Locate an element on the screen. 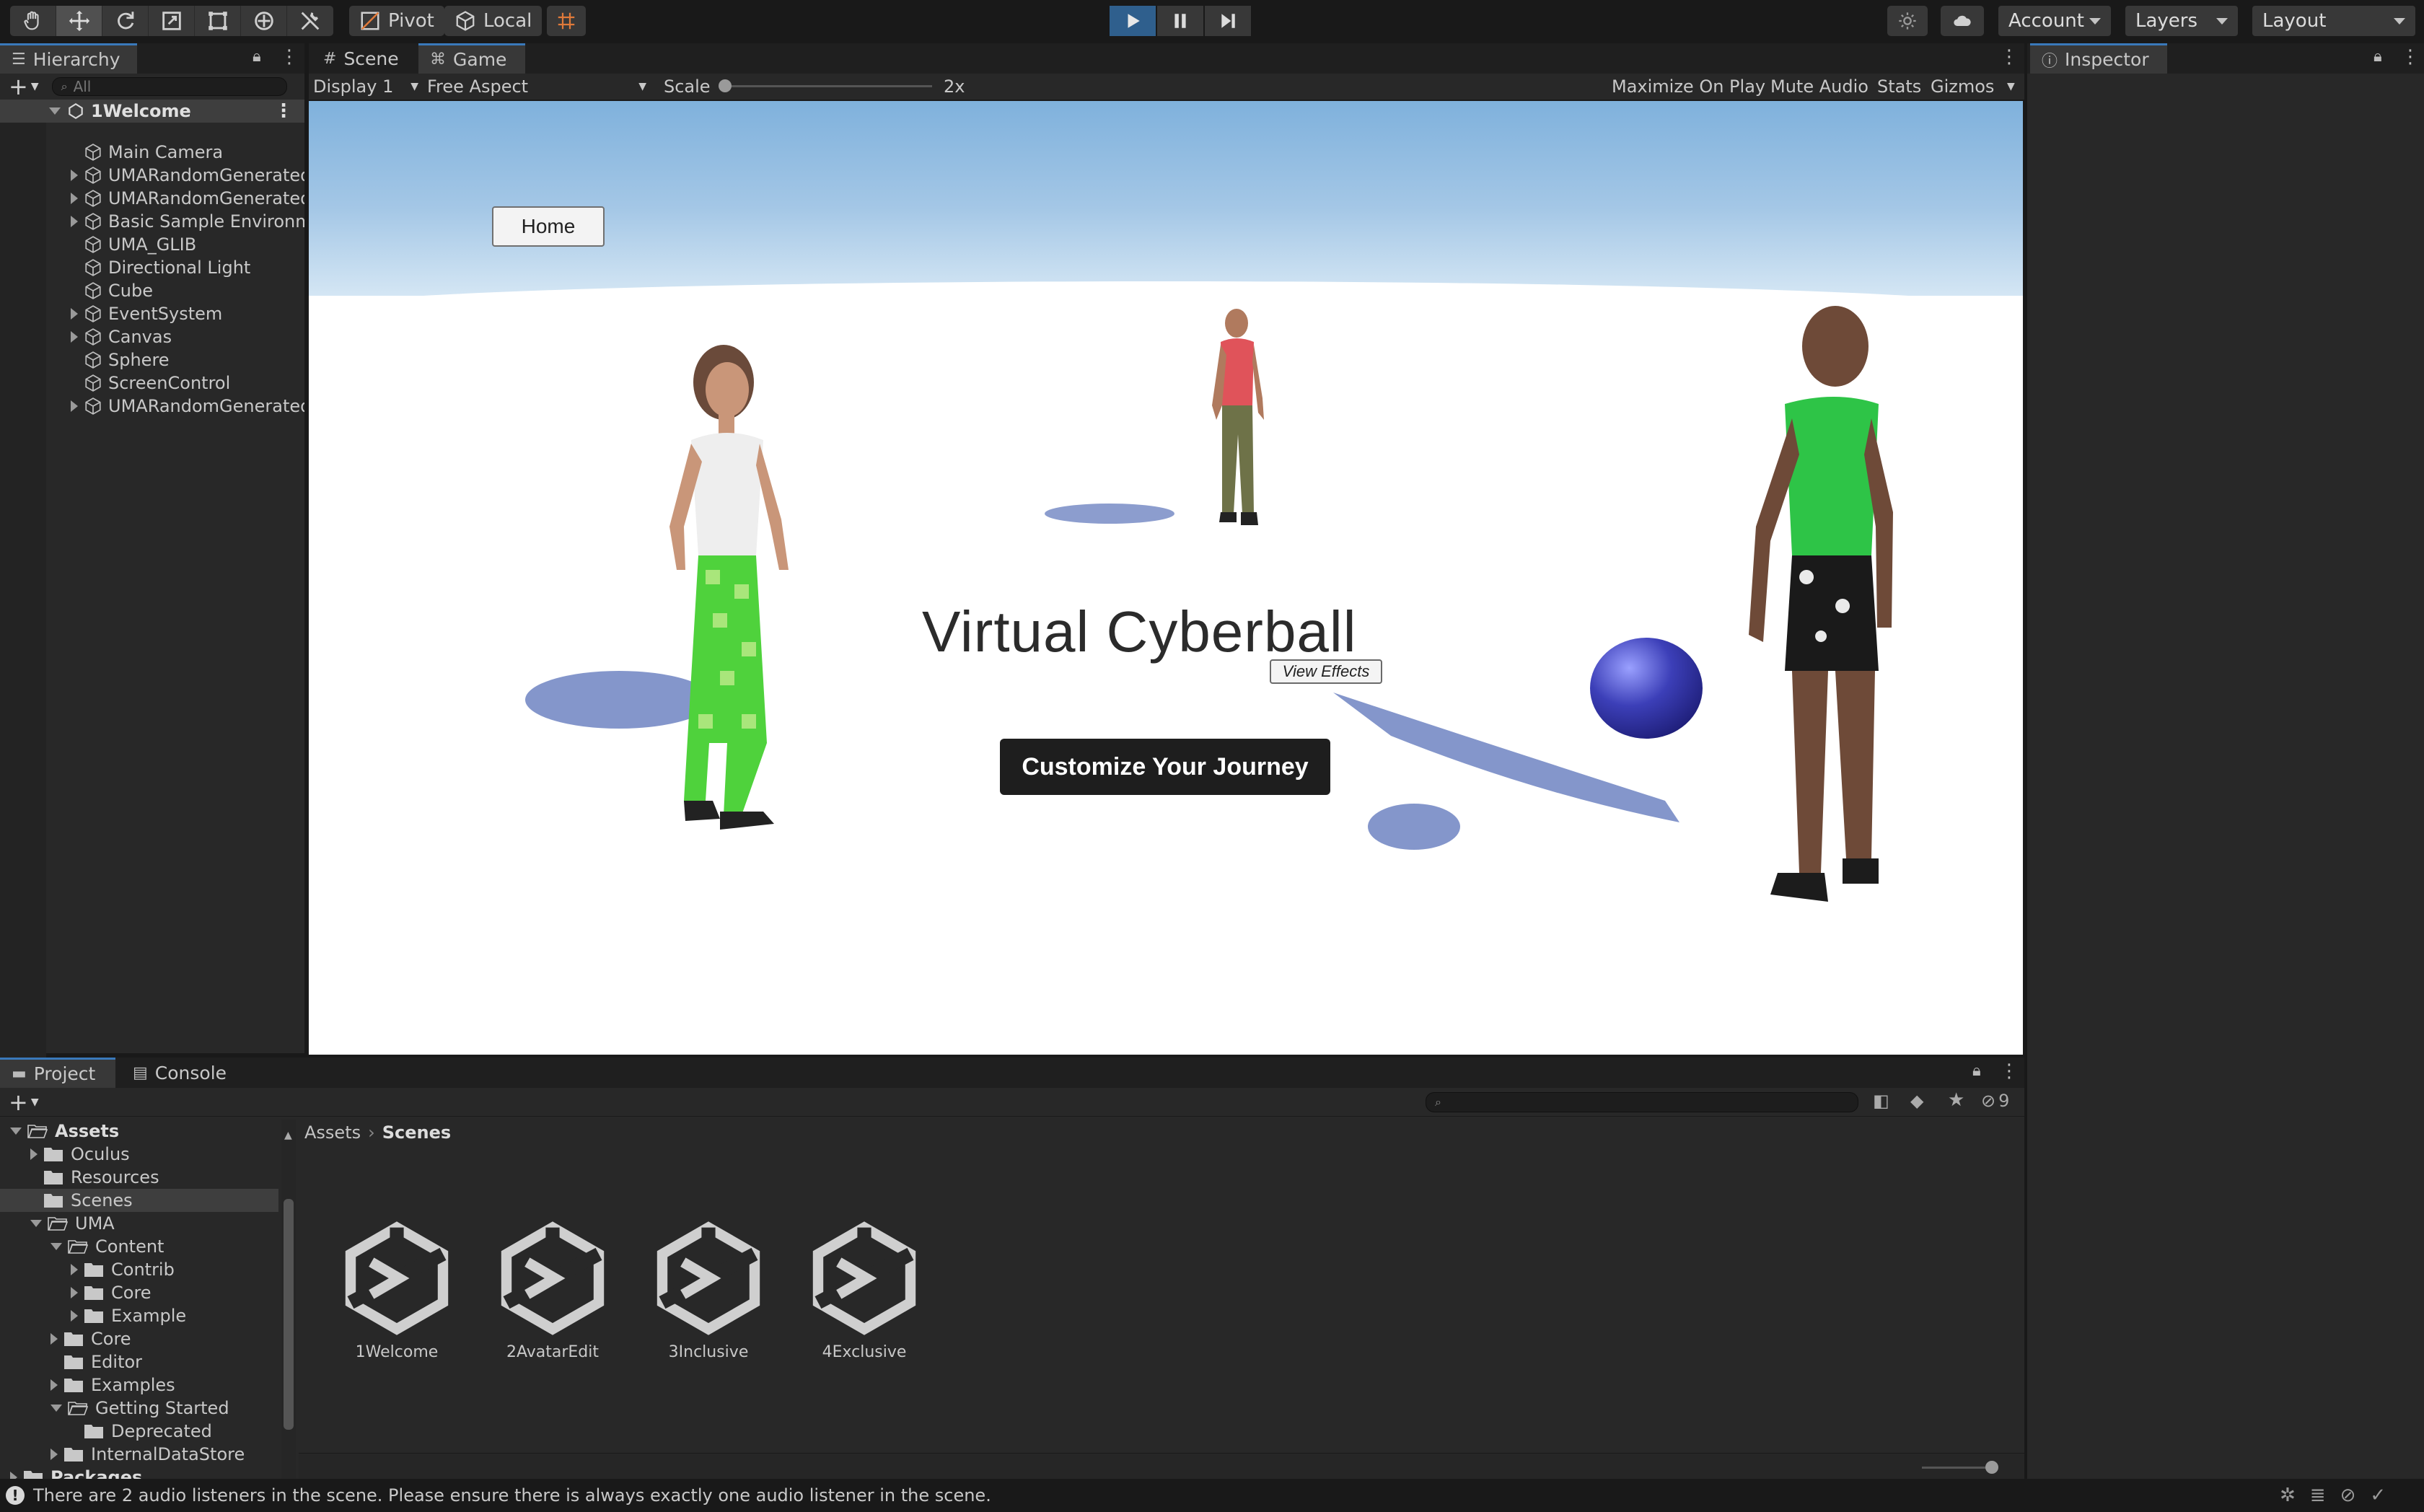  play-button is located at coordinates (1133, 21).